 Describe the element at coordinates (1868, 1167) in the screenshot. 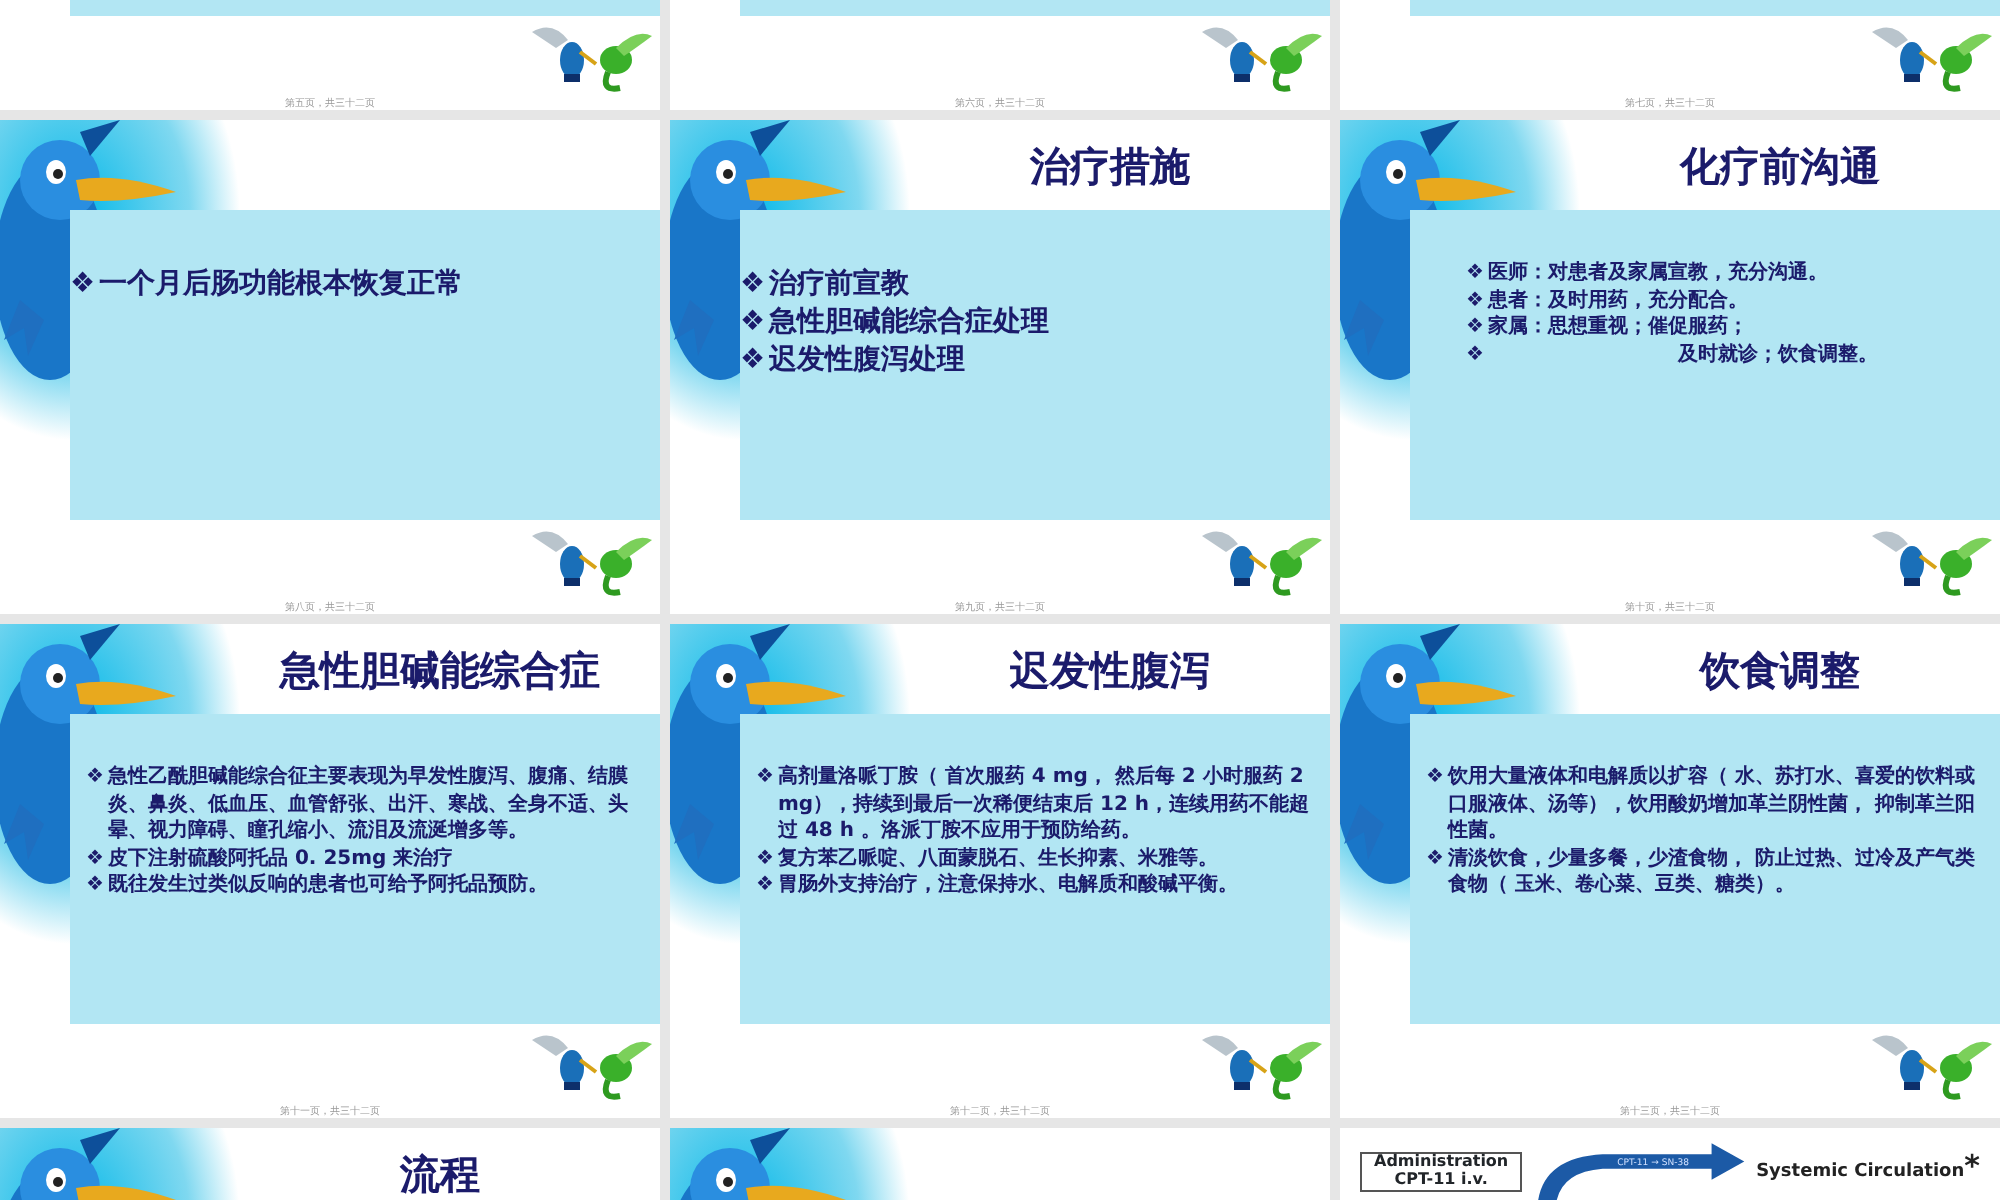

I see `systemic-circulation-label: Systemic Circulation*` at that location.